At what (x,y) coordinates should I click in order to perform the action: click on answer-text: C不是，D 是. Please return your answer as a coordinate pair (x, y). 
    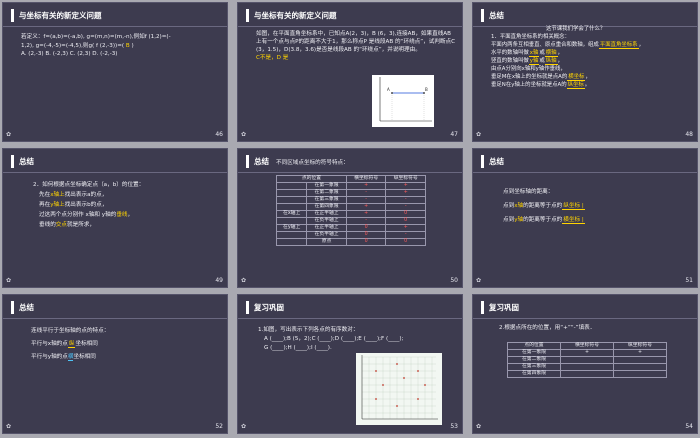
    Looking at the image, I should click on (272, 58).